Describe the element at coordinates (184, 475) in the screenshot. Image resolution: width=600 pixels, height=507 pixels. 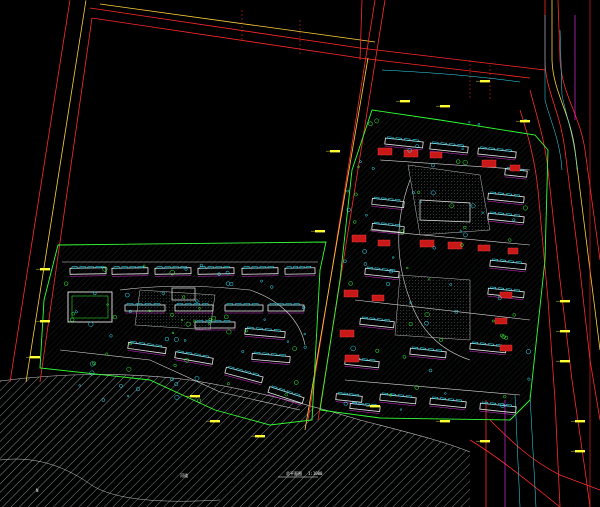
I see `river-label: 河道` at that location.